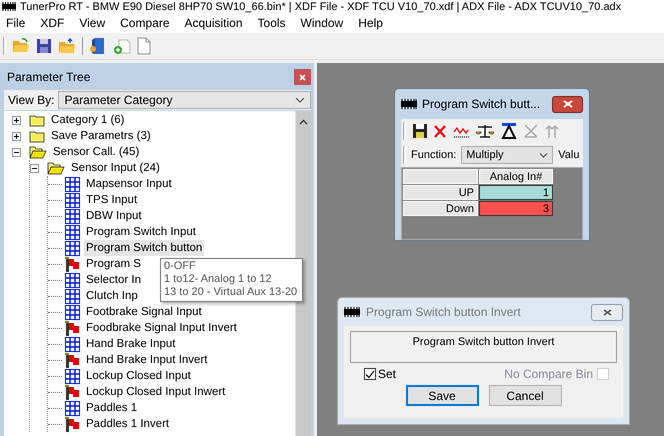 Image resolution: width=664 pixels, height=436 pixels. I want to click on check-icon, so click(370, 374).